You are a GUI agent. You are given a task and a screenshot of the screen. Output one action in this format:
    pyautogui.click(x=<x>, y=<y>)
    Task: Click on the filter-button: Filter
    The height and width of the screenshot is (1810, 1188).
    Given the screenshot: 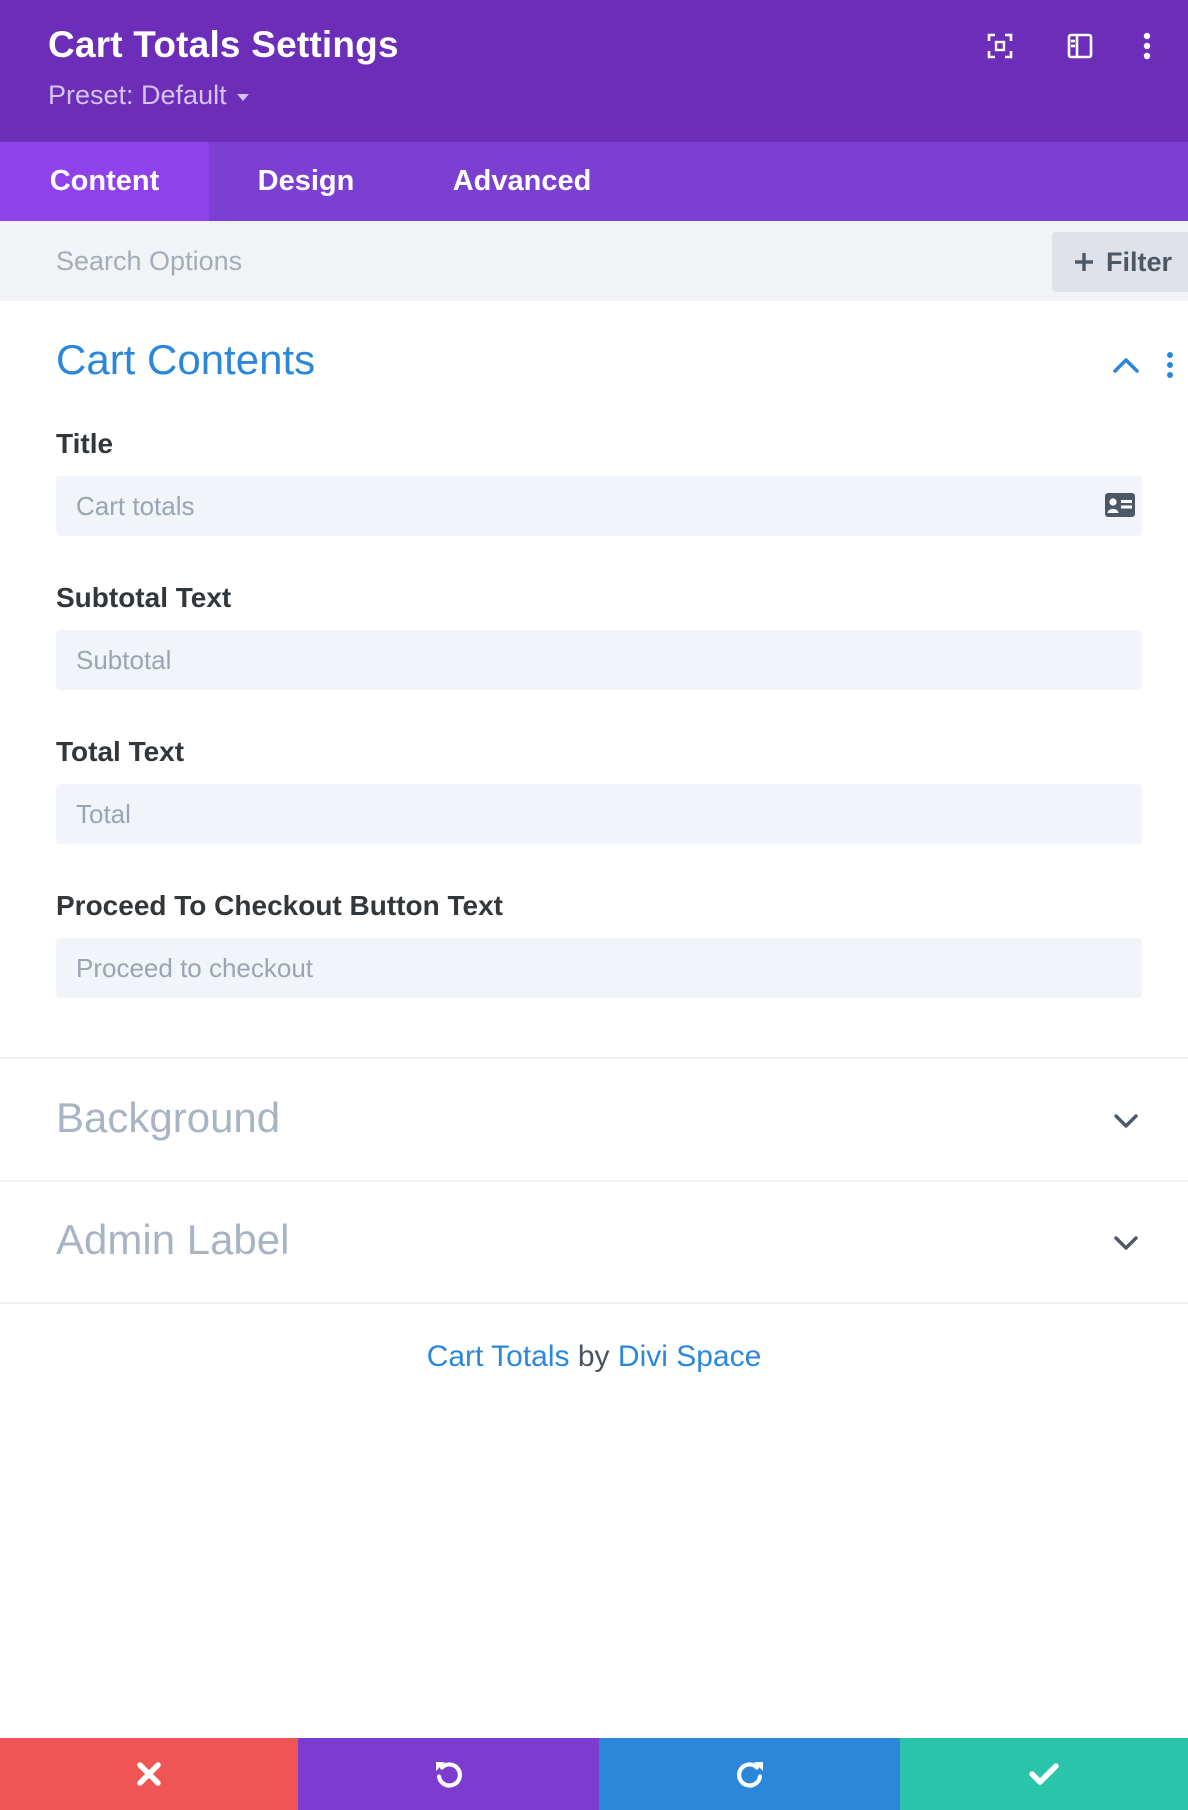 What is the action you would take?
    pyautogui.click(x=1120, y=262)
    